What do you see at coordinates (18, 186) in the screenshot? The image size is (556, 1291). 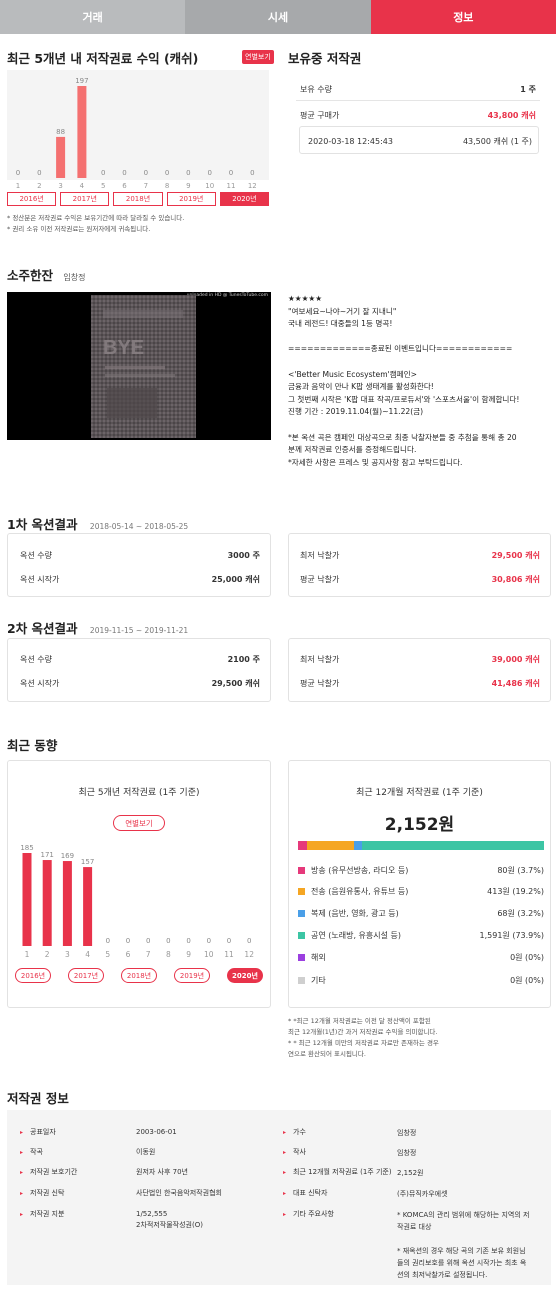 I see `revenue-month-label: 1` at bounding box center [18, 186].